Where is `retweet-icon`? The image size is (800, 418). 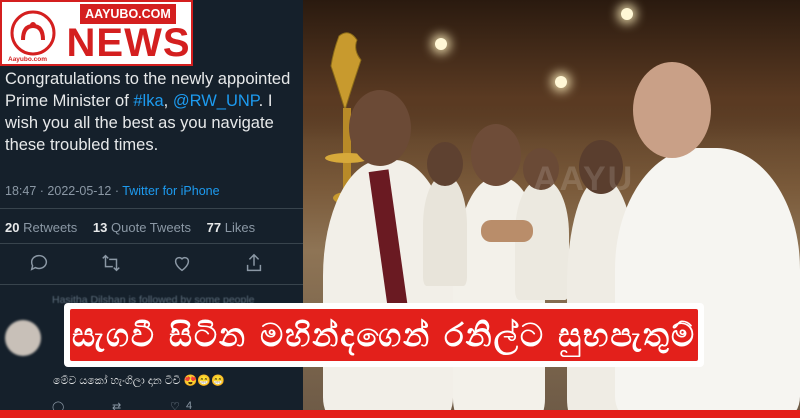
retweet-icon is located at coordinates (111, 263).